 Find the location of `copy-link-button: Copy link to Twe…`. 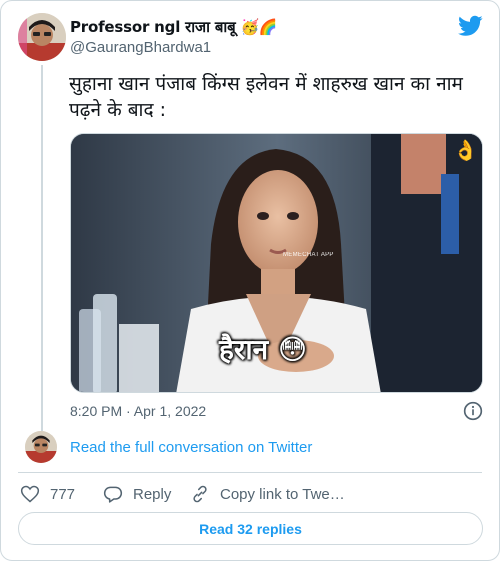

copy-link-button: Copy link to Twe… is located at coordinates (267, 494).